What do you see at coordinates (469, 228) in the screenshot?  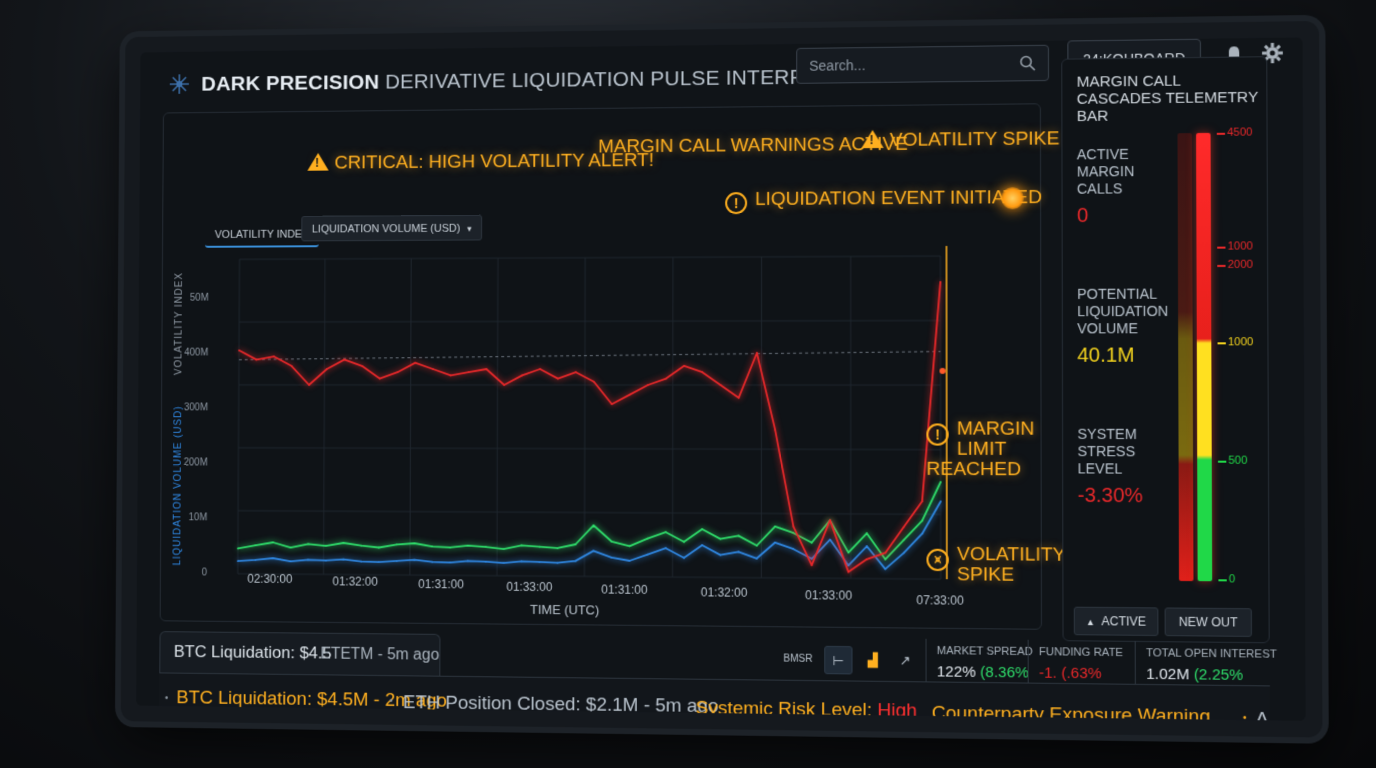 I see `chevron-down-icon: ▾` at bounding box center [469, 228].